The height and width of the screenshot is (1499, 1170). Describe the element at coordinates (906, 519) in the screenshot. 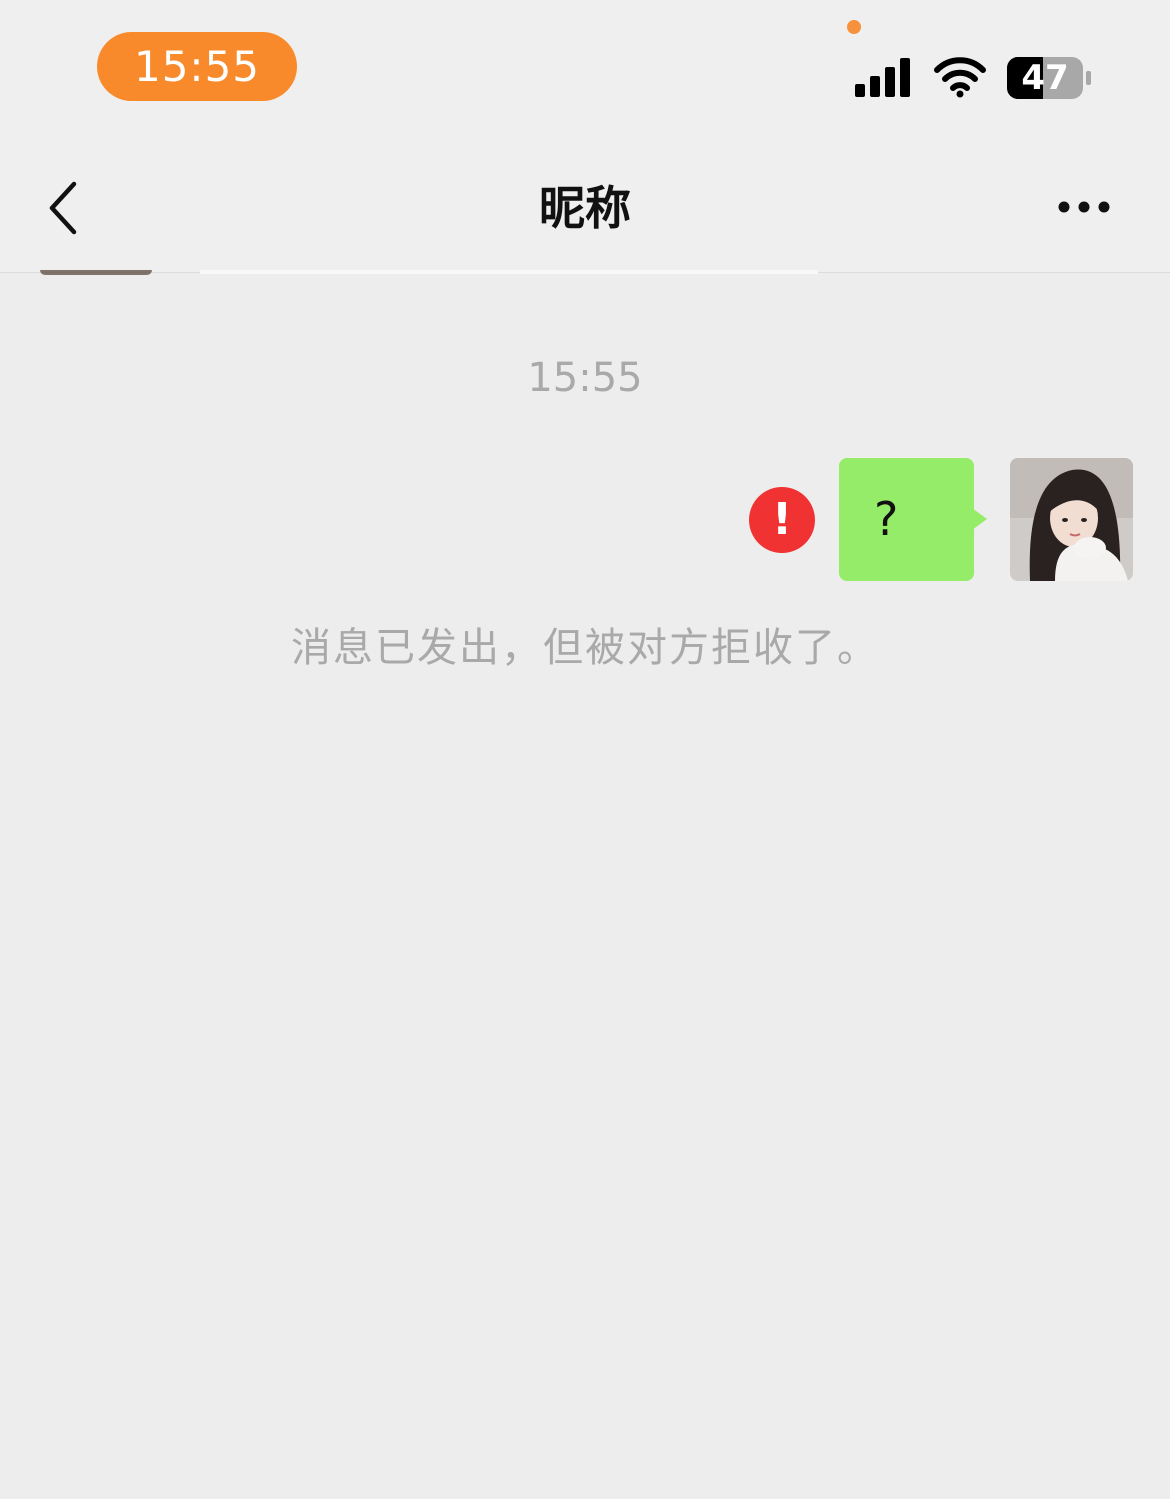

I see `message-bubble: ?` at that location.